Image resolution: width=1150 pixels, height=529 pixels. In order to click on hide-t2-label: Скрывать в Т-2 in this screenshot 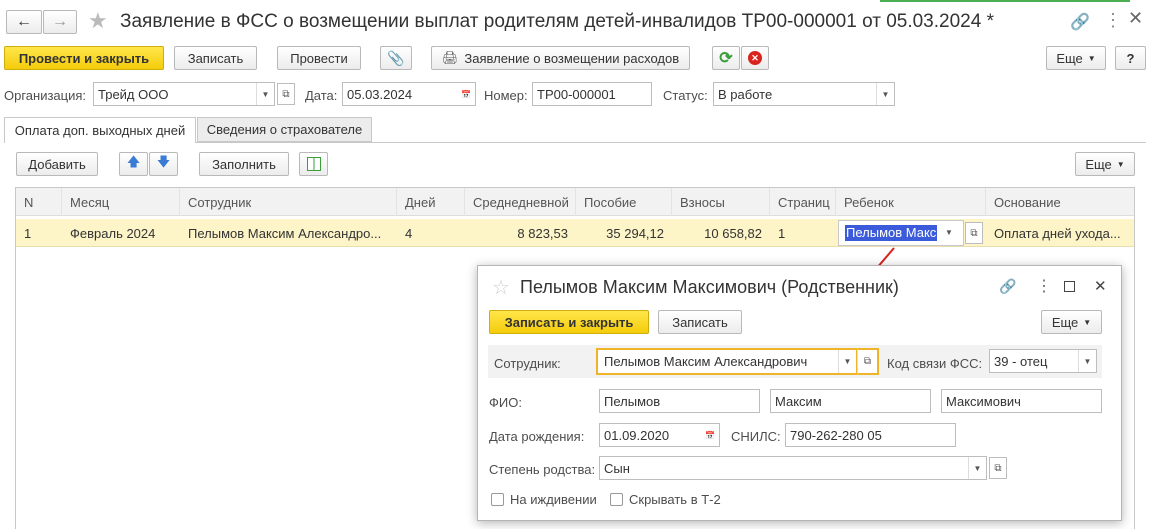, I will do `click(675, 499)`.